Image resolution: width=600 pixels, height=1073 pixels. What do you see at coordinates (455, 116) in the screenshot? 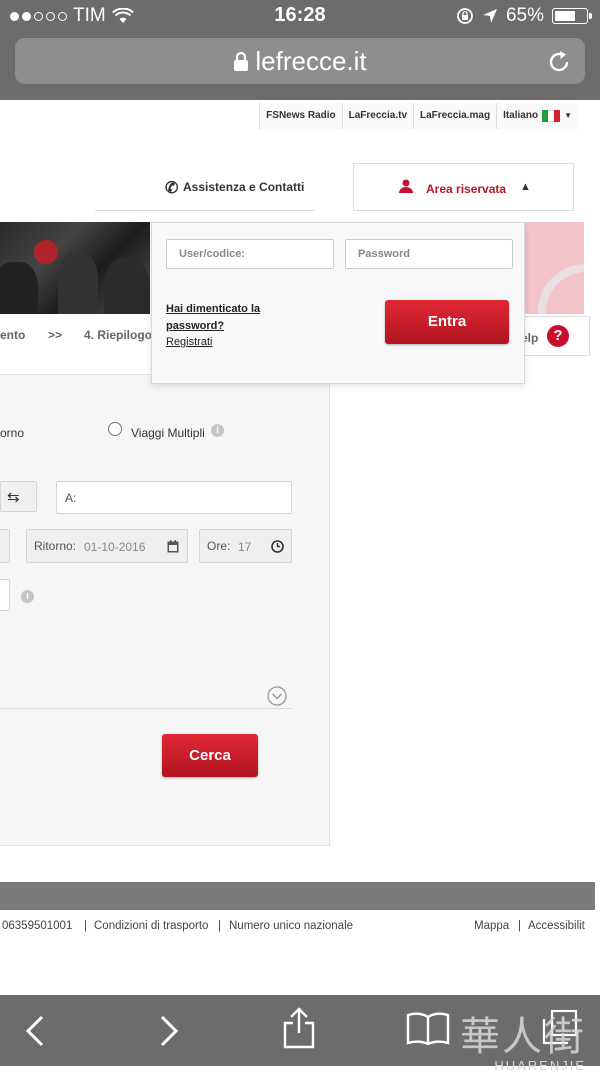
I see `link-lafreccia-mag: LaFreccia.mag` at bounding box center [455, 116].